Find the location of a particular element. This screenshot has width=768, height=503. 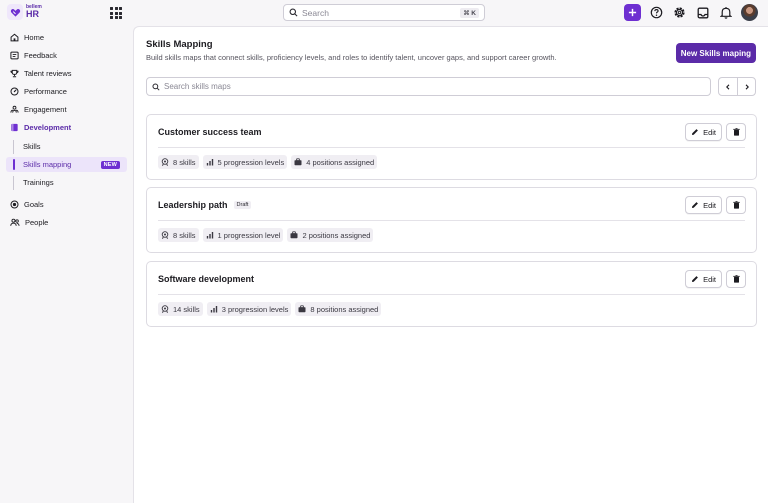

people-icon is located at coordinates (15, 222).